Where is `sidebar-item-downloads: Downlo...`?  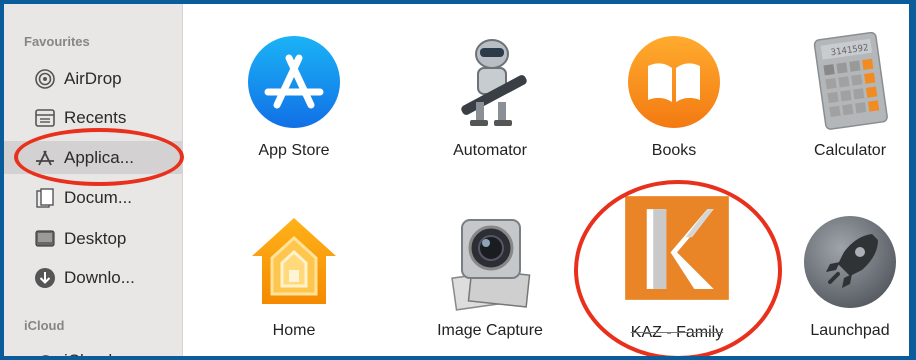
sidebar-item-downloads: Downlo... is located at coordinates (93, 277).